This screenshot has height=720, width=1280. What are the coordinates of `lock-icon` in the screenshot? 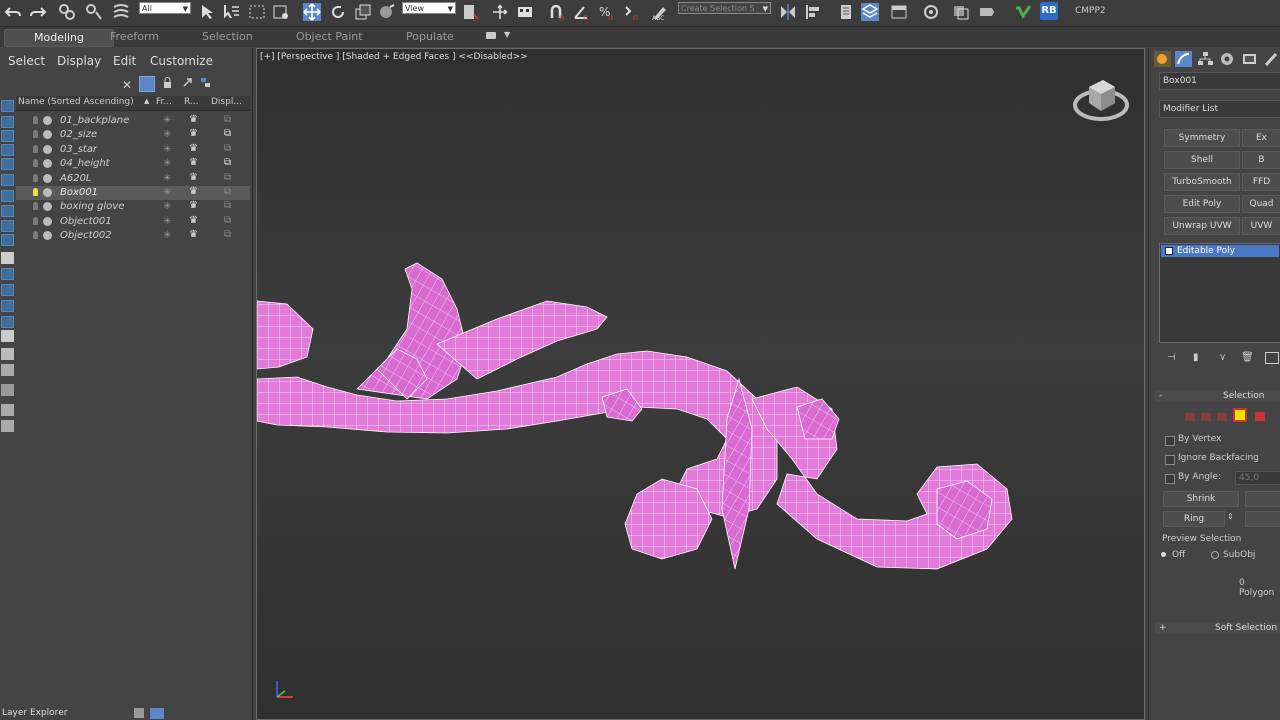 It's located at (167, 82).